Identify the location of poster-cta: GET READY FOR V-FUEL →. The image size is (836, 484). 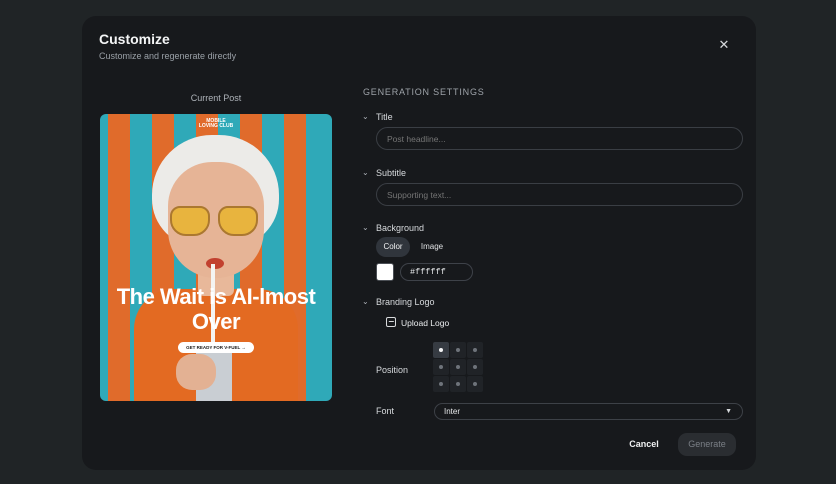
(216, 347).